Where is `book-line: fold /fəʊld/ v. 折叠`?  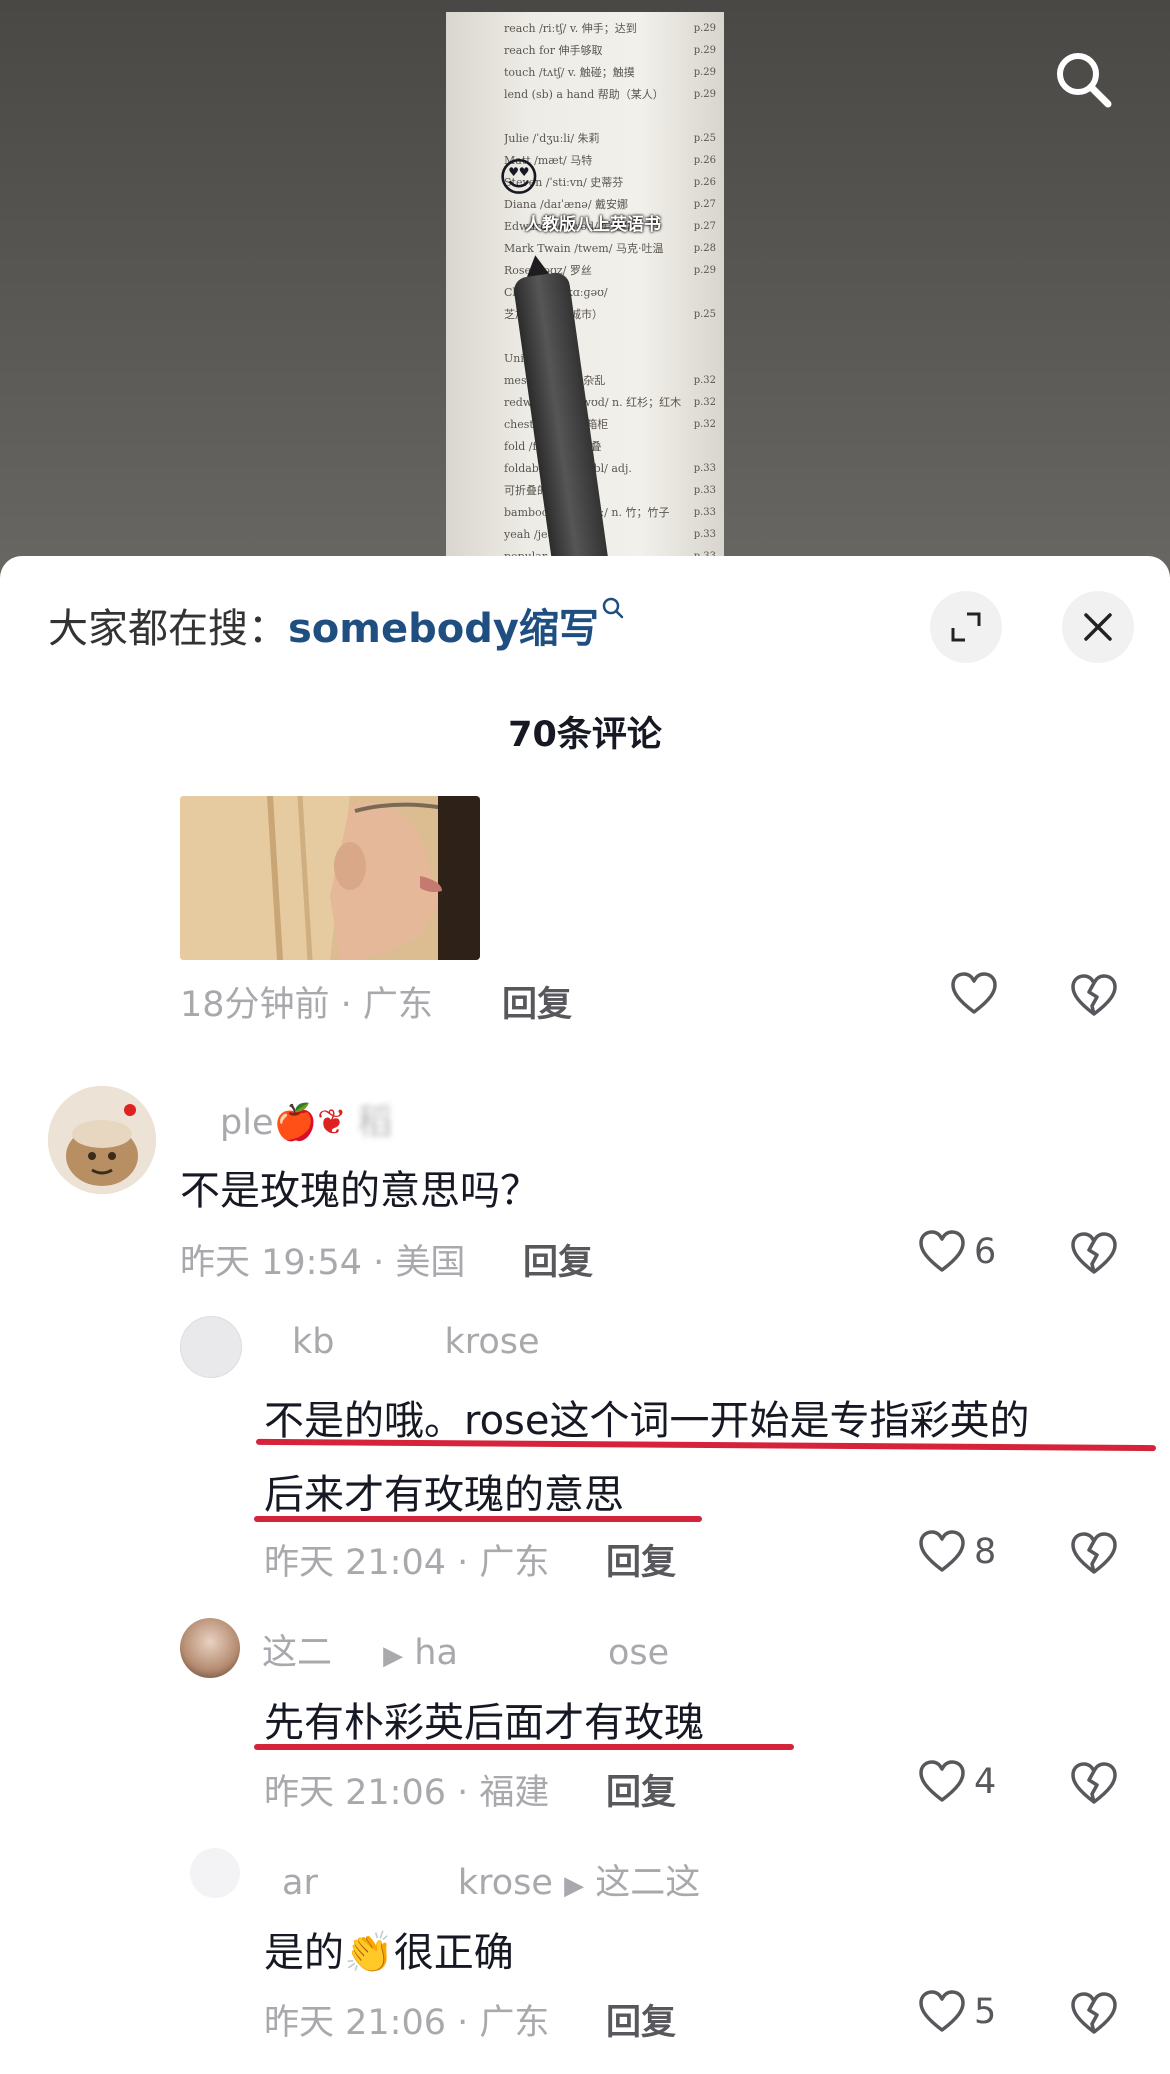
book-line: fold /fəʊld/ v. 折叠 is located at coordinates (553, 446).